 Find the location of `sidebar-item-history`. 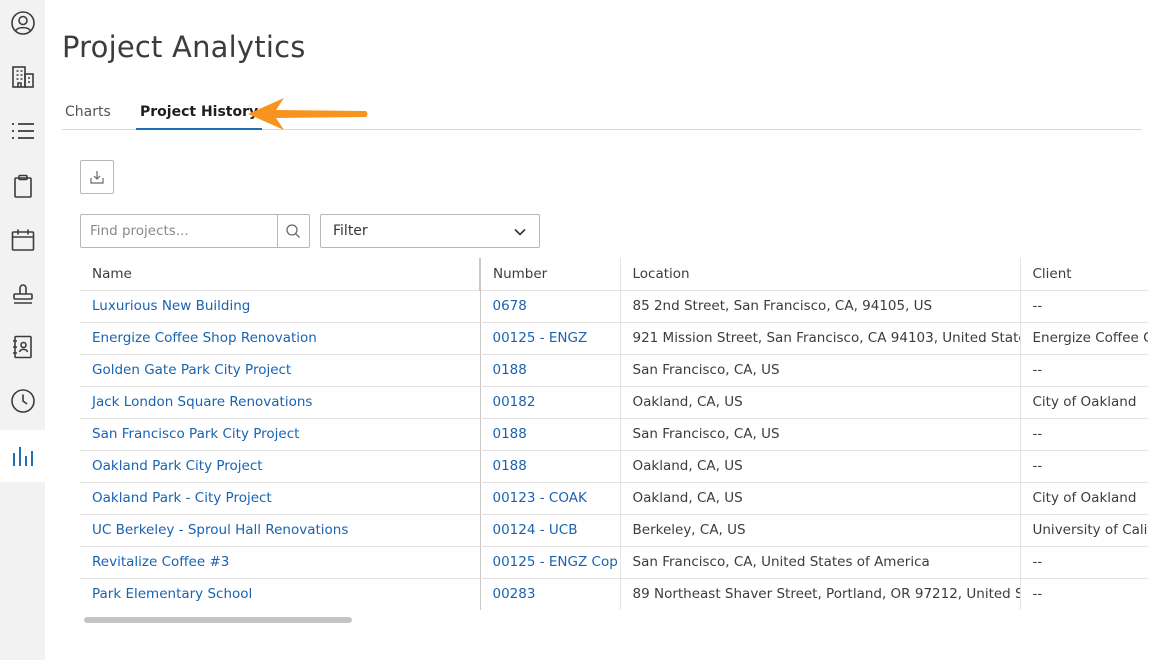

sidebar-item-history is located at coordinates (22, 401).